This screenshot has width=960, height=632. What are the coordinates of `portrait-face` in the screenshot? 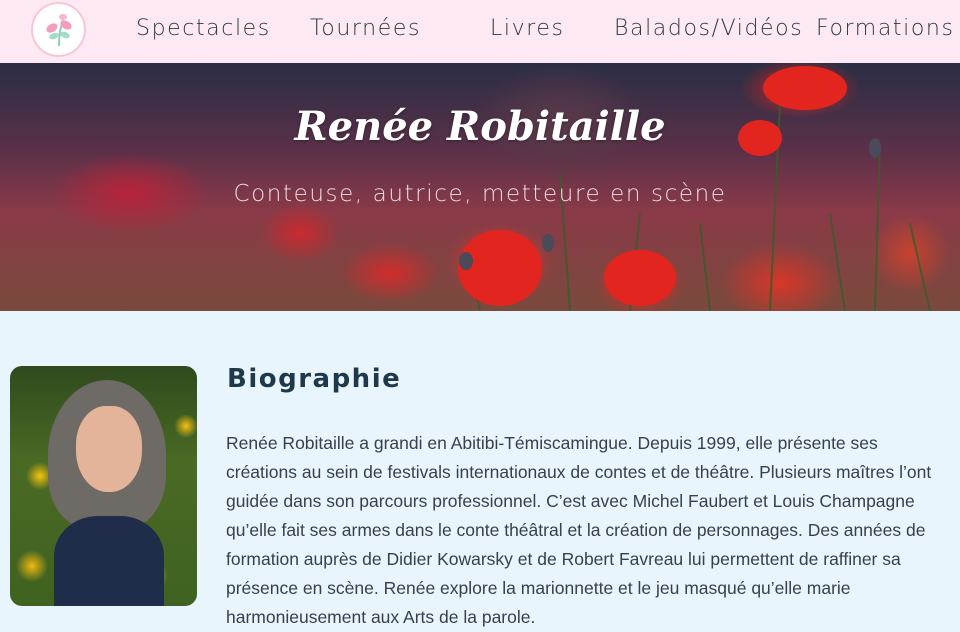 It's located at (109, 449).